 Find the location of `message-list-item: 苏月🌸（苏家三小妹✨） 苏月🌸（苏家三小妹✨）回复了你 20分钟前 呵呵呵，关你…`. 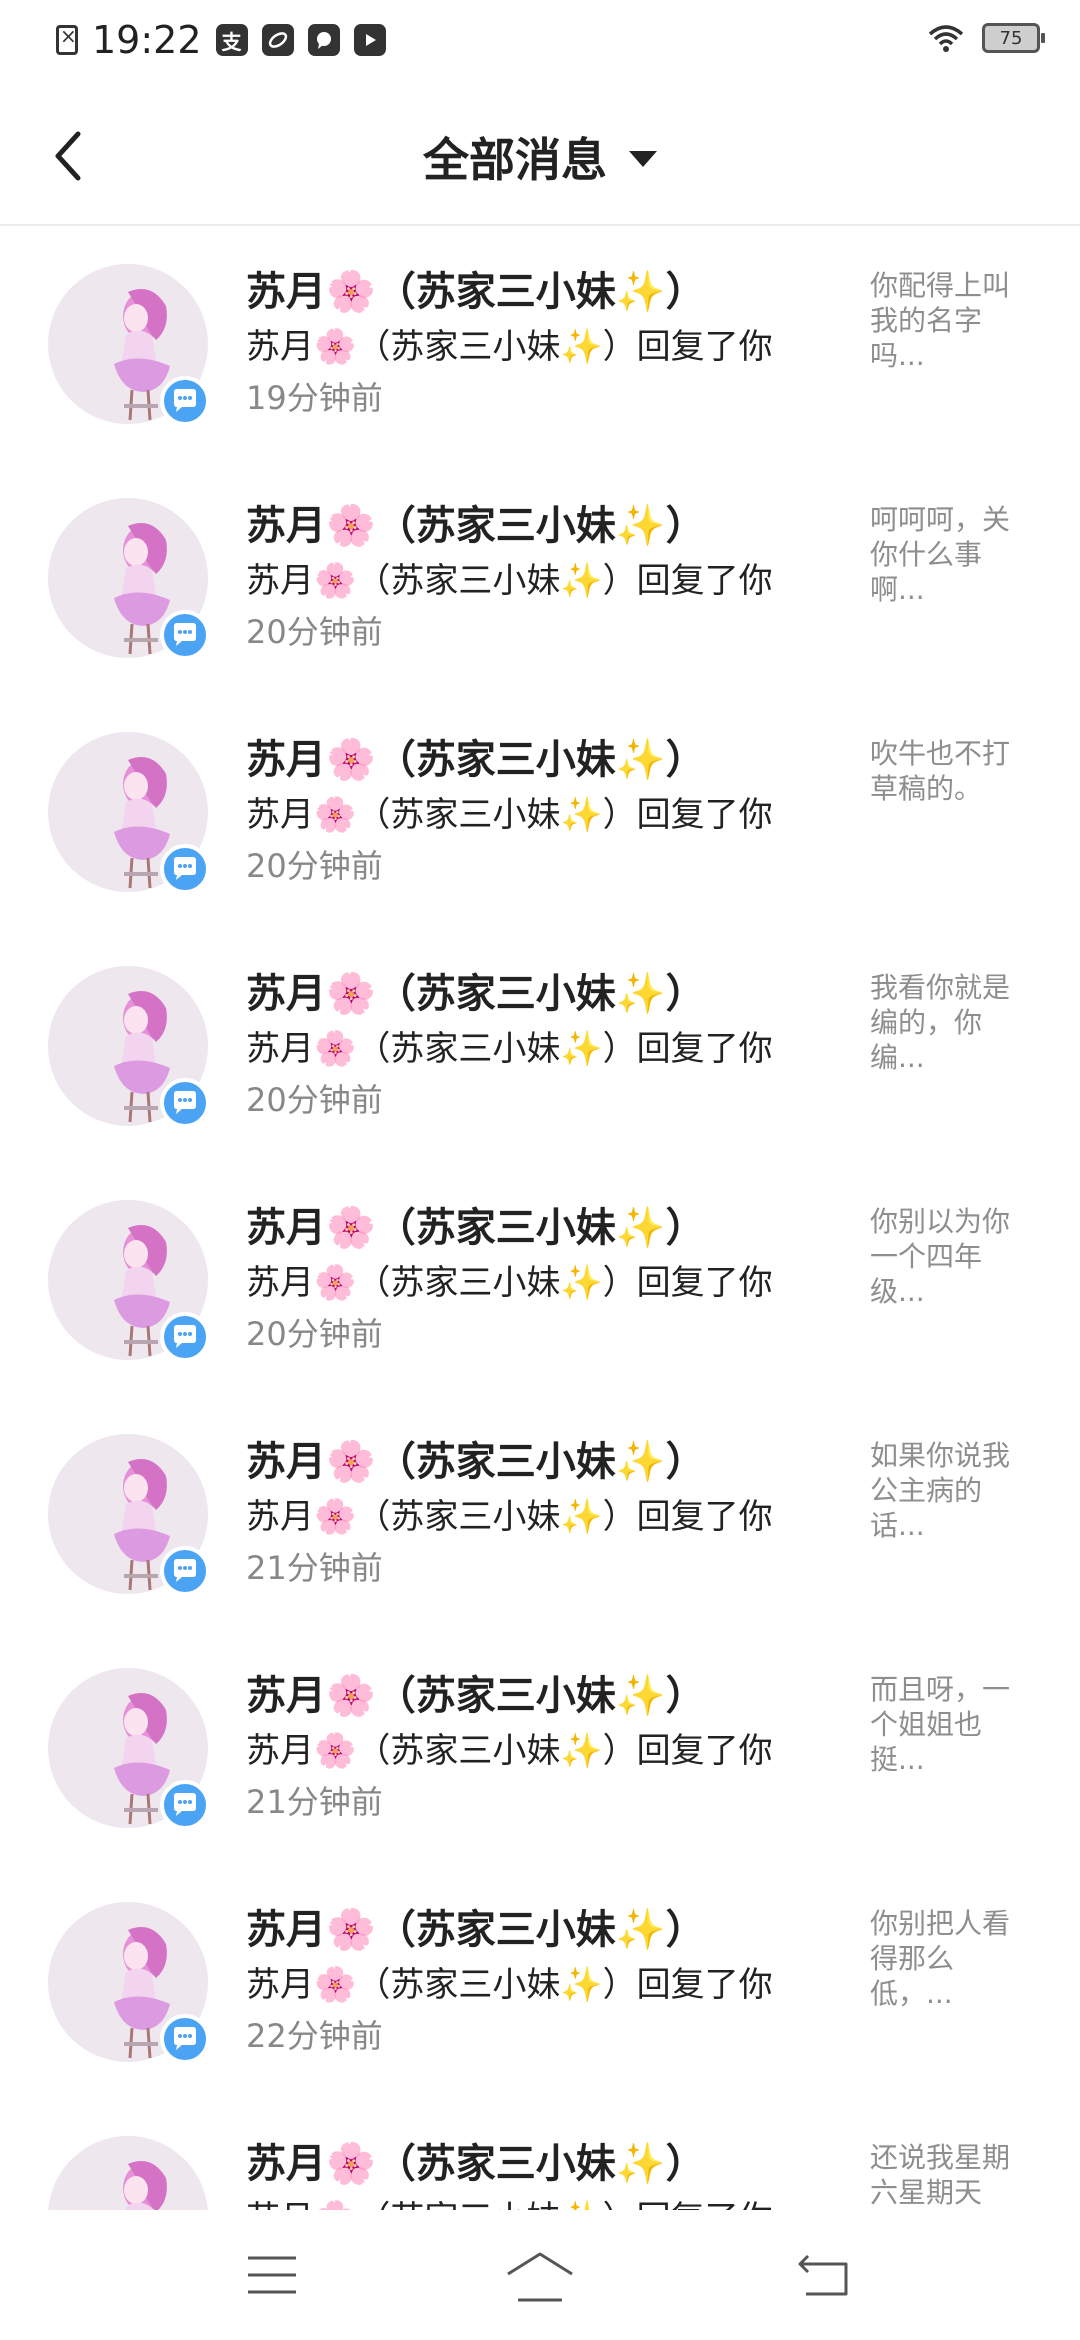

message-list-item: 苏月🌸（苏家三小妹✨） 苏月🌸（苏家三小妹✨）回复了你 20分钟前 呵呵呵，关你… is located at coordinates (540, 577).